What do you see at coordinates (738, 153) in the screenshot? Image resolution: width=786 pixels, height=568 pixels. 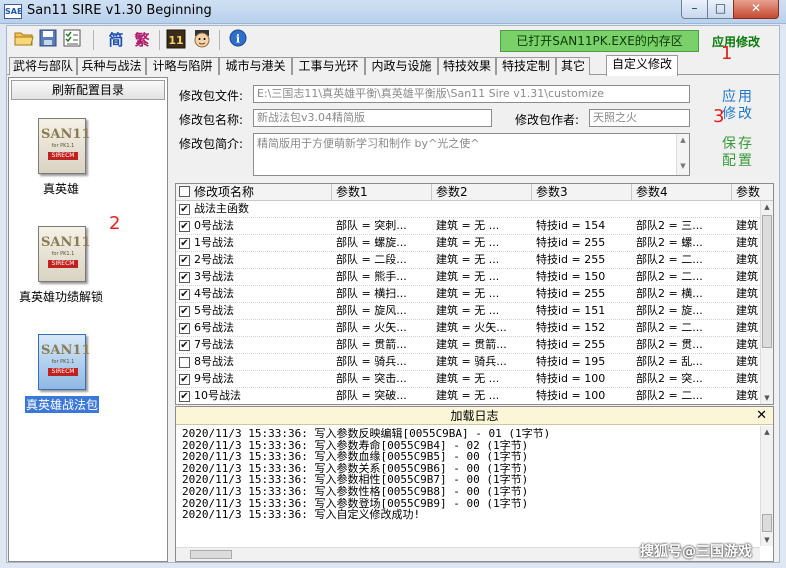 I see `save-config-button: 保存 配置` at bounding box center [738, 153].